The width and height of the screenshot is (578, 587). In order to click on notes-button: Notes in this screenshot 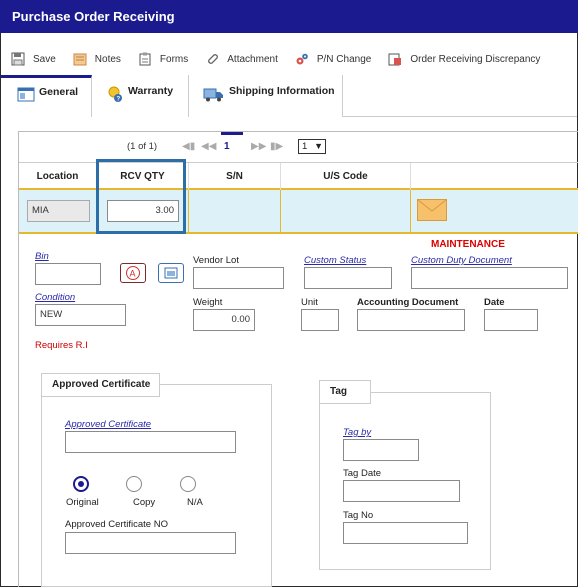, I will do `click(97, 59)`.